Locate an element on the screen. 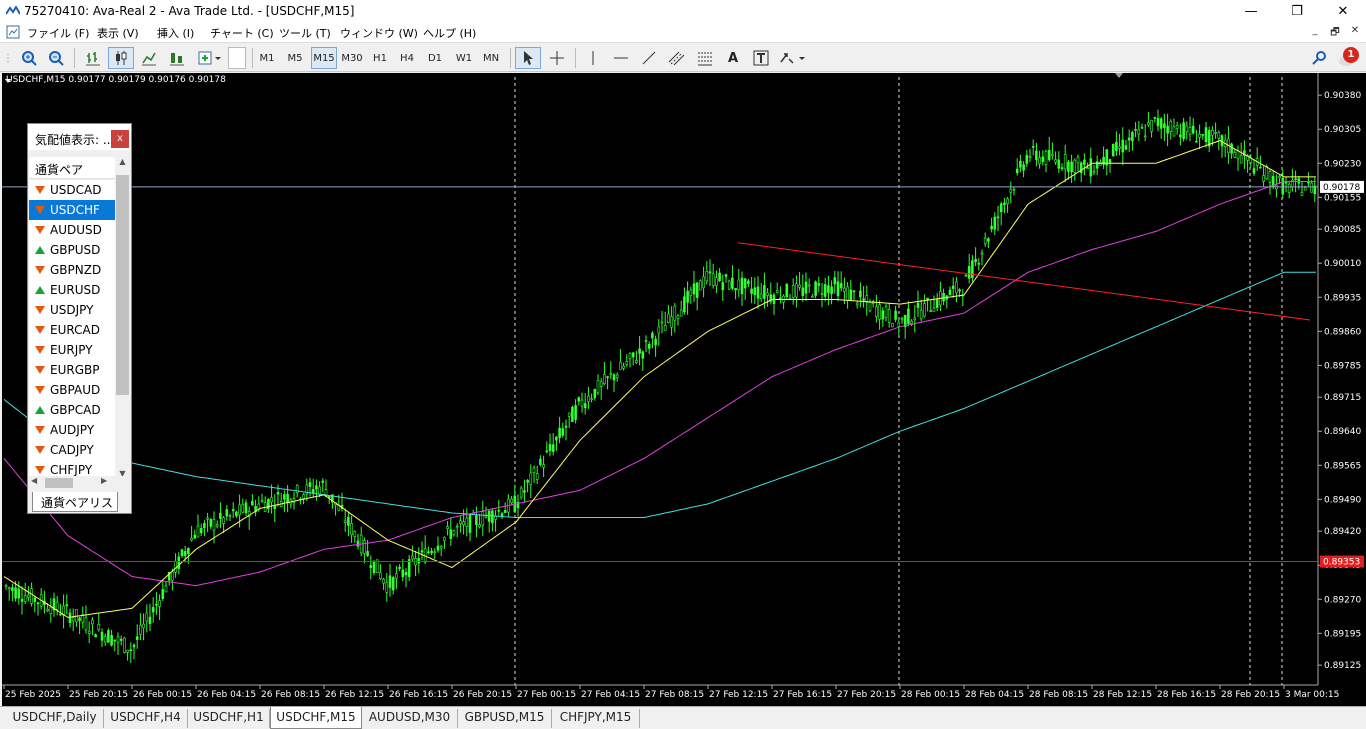 The height and width of the screenshot is (729, 1366). mdi-restore-button: 🗗 is located at coordinates (1335, 32).